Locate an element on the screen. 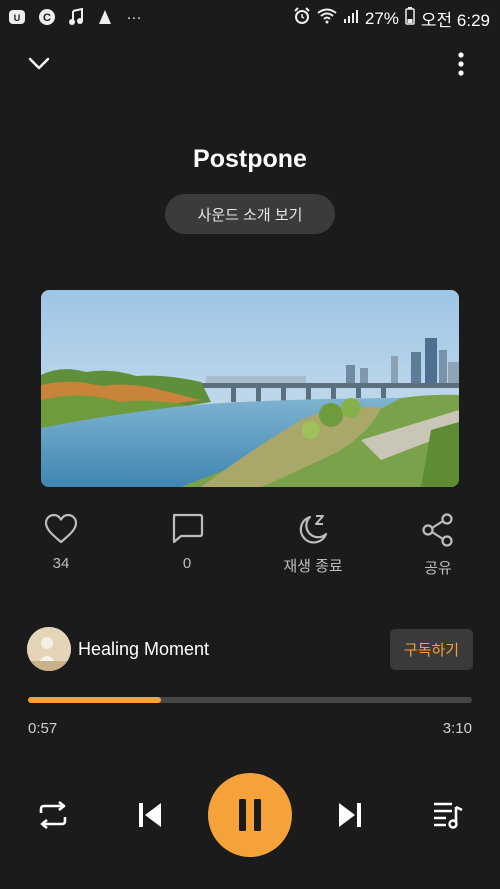  sleep-timer-icon is located at coordinates (313, 529).